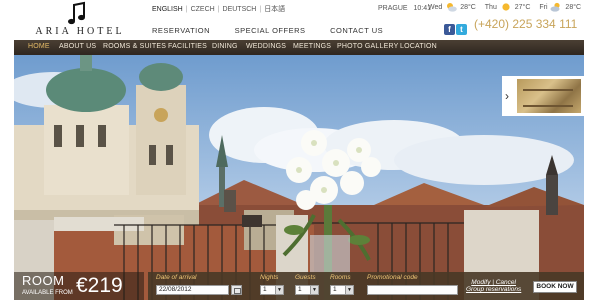 The width and height of the screenshot is (600, 300). What do you see at coordinates (412, 290) in the screenshot?
I see `promo-code-field` at bounding box center [412, 290].